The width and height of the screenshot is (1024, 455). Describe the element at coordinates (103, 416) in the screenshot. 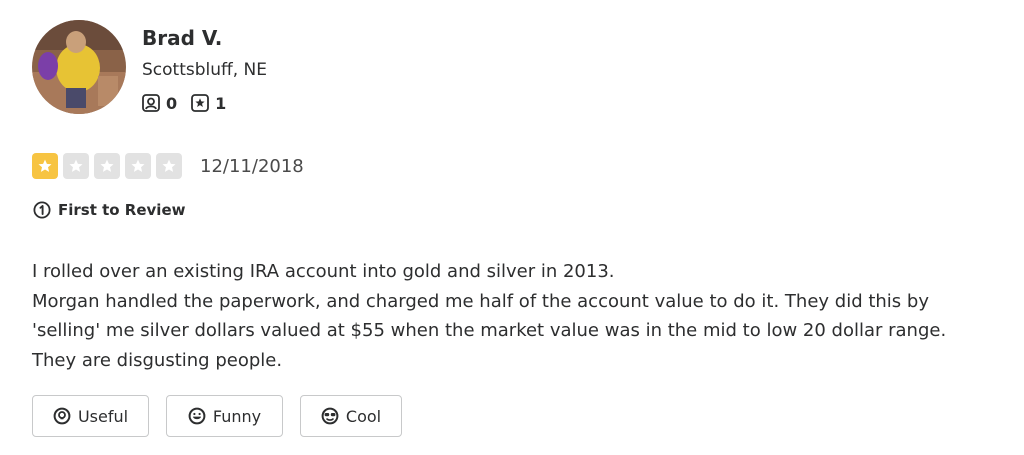

I see `useful-label: Useful` at that location.